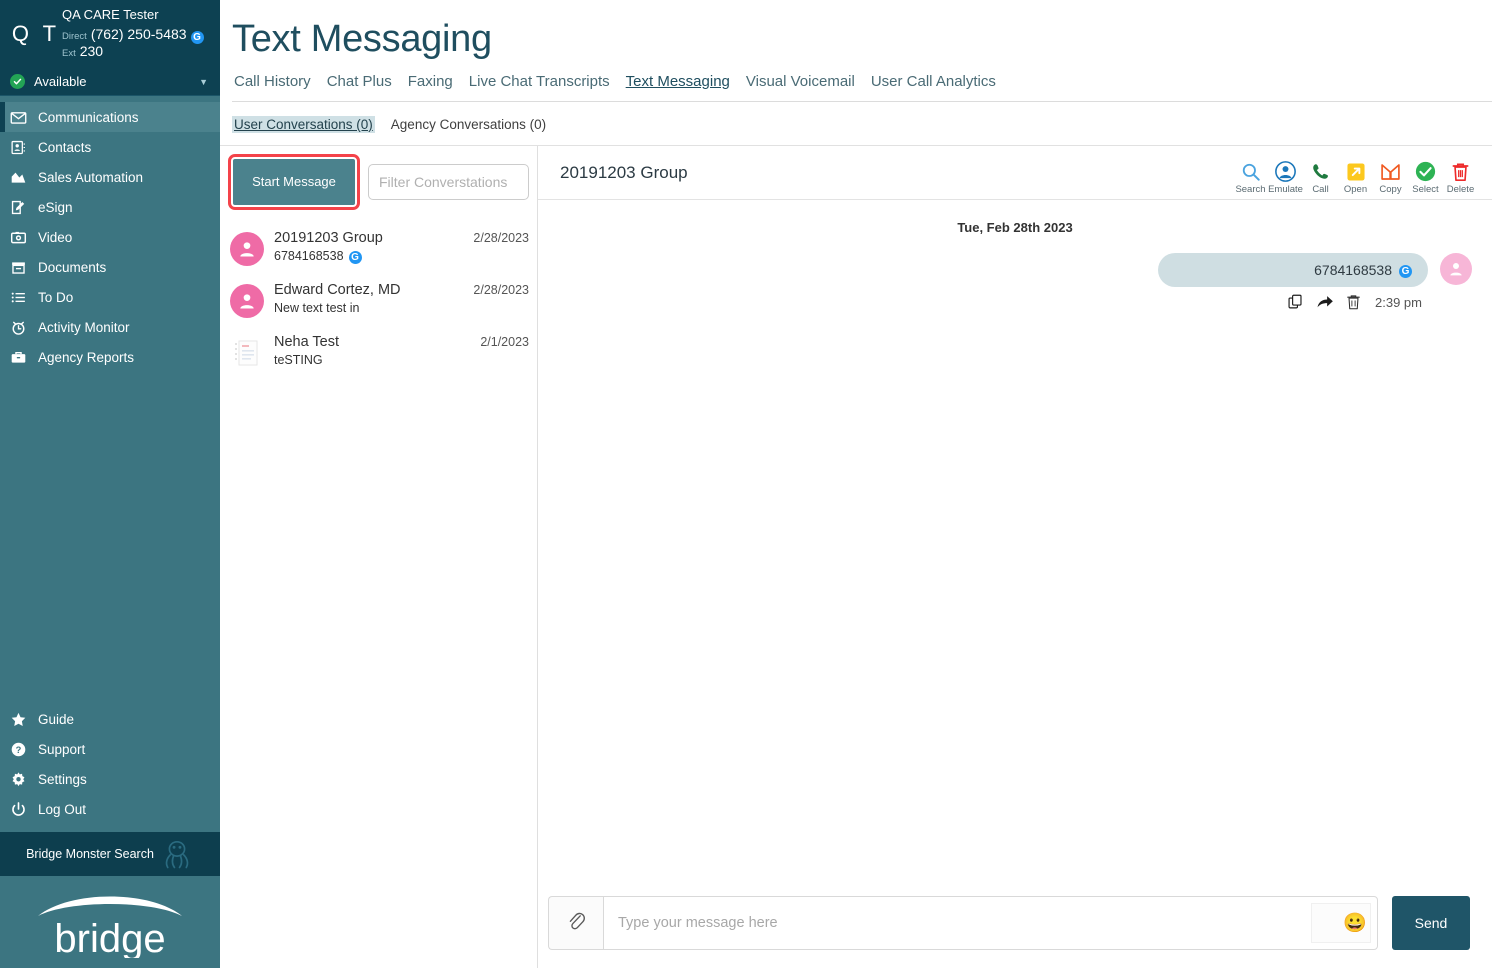 Image resolution: width=1492 pixels, height=968 pixels. What do you see at coordinates (1250, 178) in the screenshot?
I see `search-button: Search` at bounding box center [1250, 178].